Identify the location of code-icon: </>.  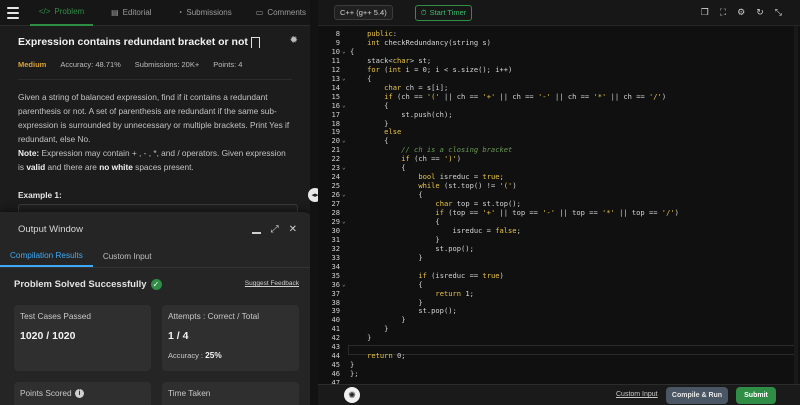
(44, 11).